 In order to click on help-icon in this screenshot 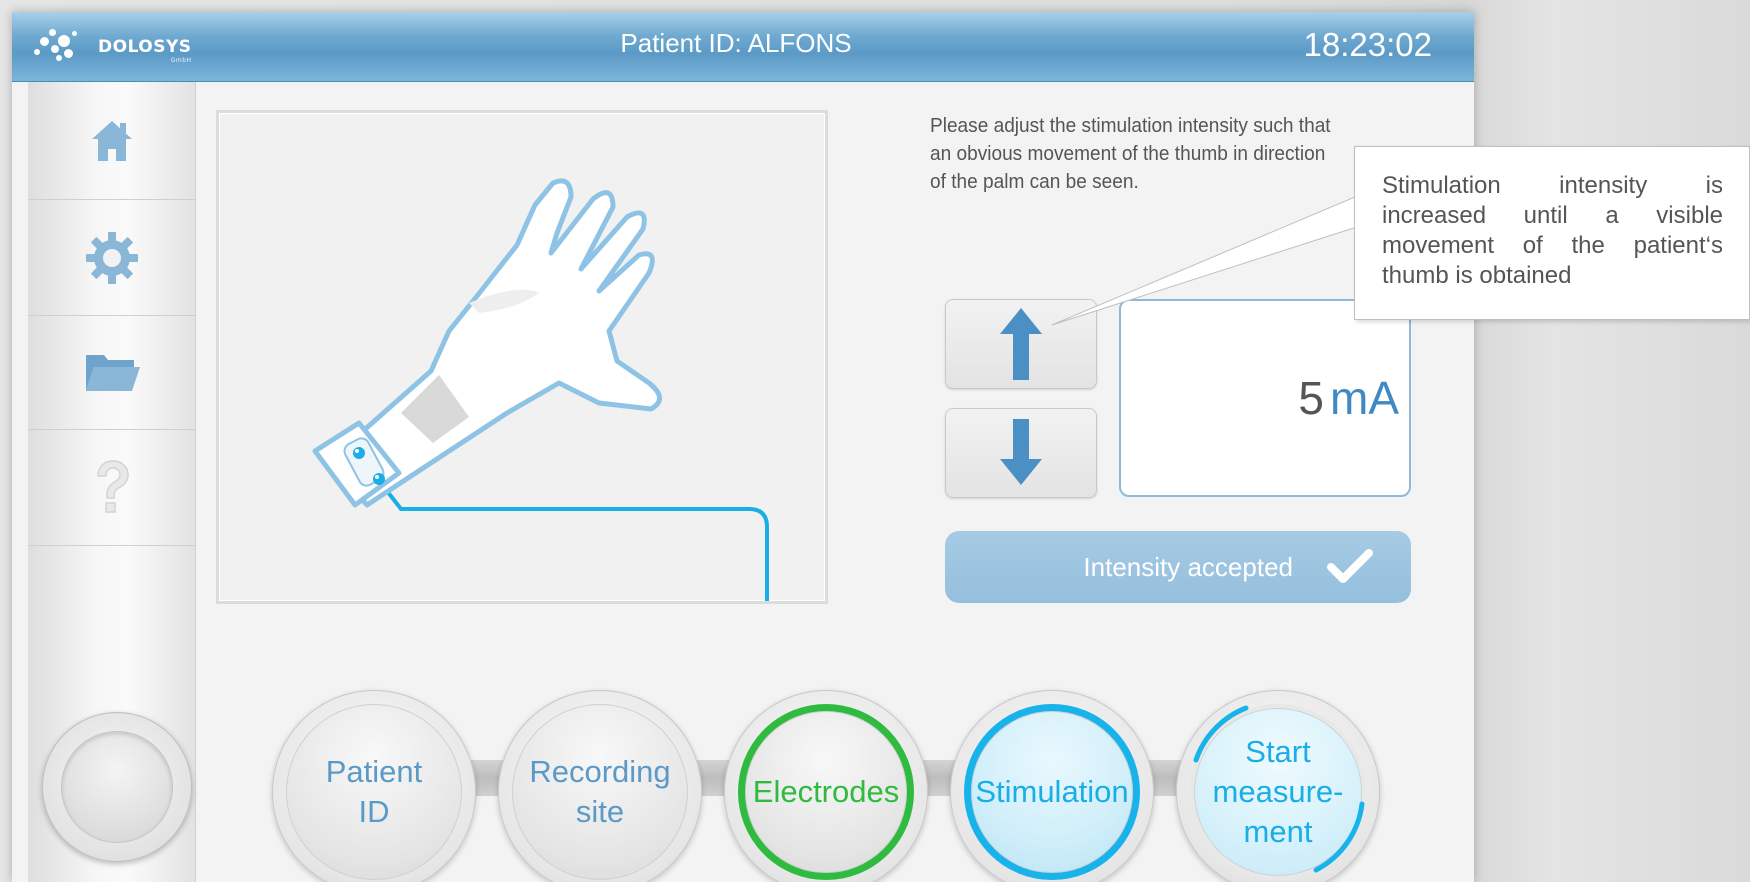, I will do `click(113, 486)`.